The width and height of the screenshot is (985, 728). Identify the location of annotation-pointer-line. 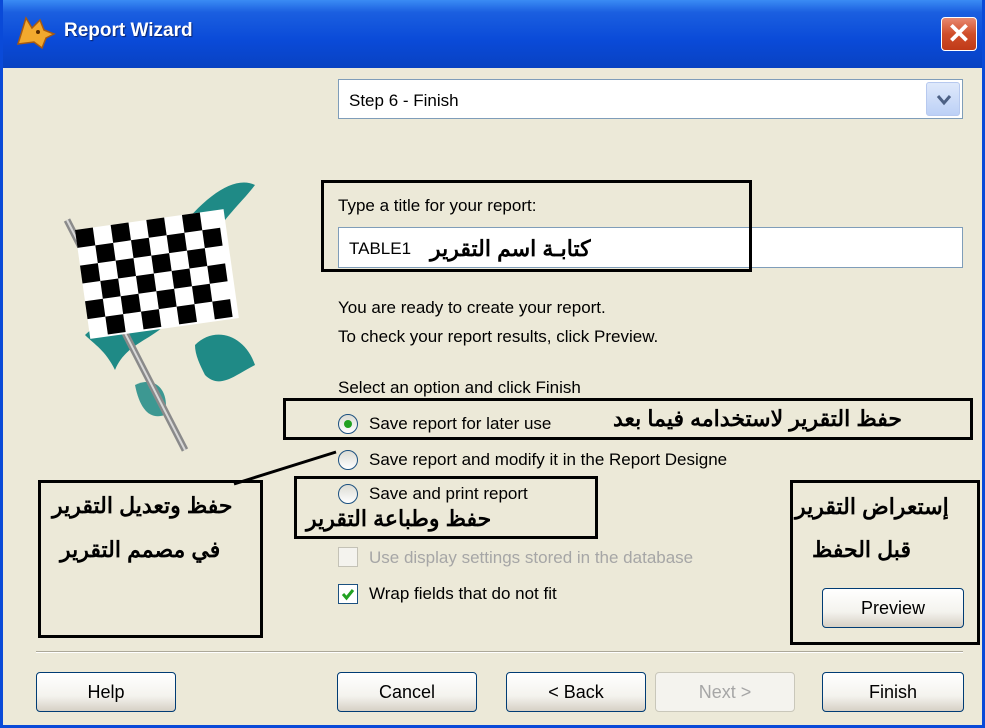
(285, 468).